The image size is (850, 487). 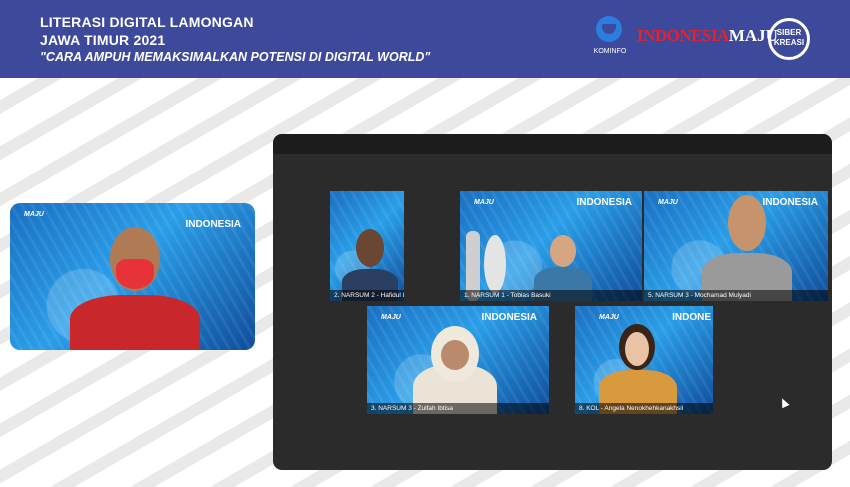 What do you see at coordinates (367, 246) in the screenshot?
I see `participant-tile-p1: 2. NARSUM 2 - Hafidul Ihsan` at bounding box center [367, 246].